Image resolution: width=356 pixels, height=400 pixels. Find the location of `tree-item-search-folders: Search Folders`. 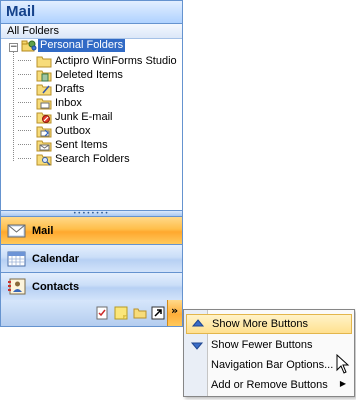

tree-item-search-folders: Search Folders is located at coordinates (99, 159).